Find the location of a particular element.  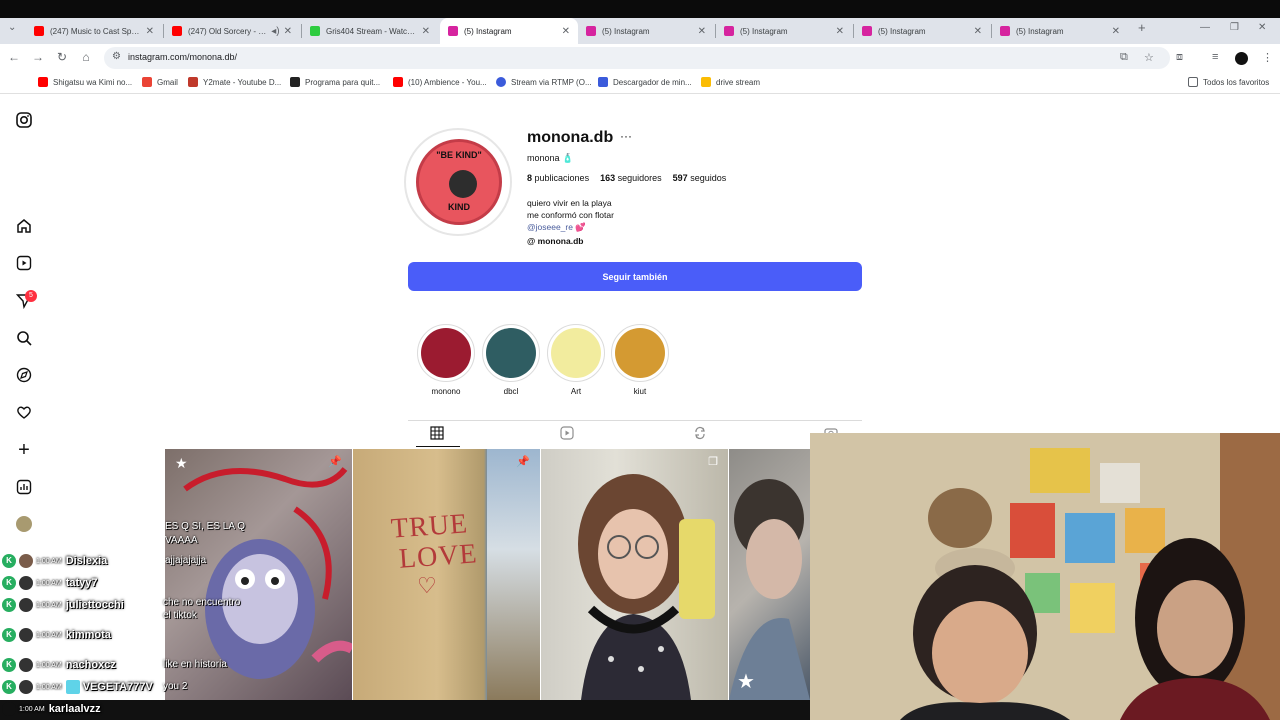

chat-time: 1:00 AM is located at coordinates (49, 605).